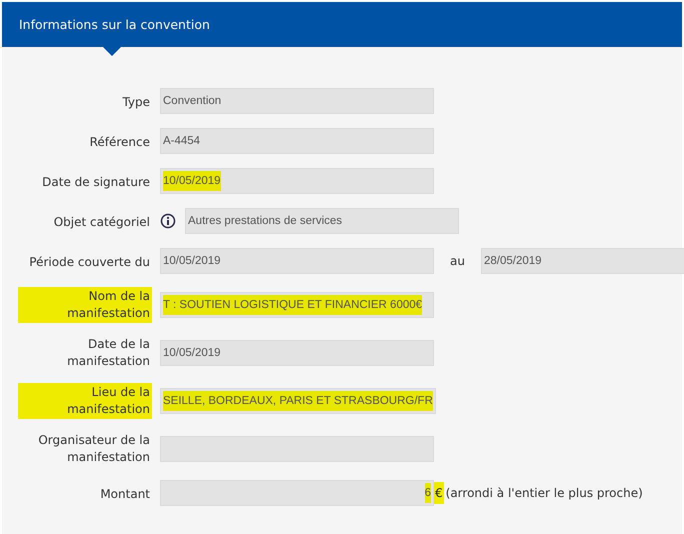 This screenshot has width=684, height=534. I want to click on range-separator: au, so click(457, 261).